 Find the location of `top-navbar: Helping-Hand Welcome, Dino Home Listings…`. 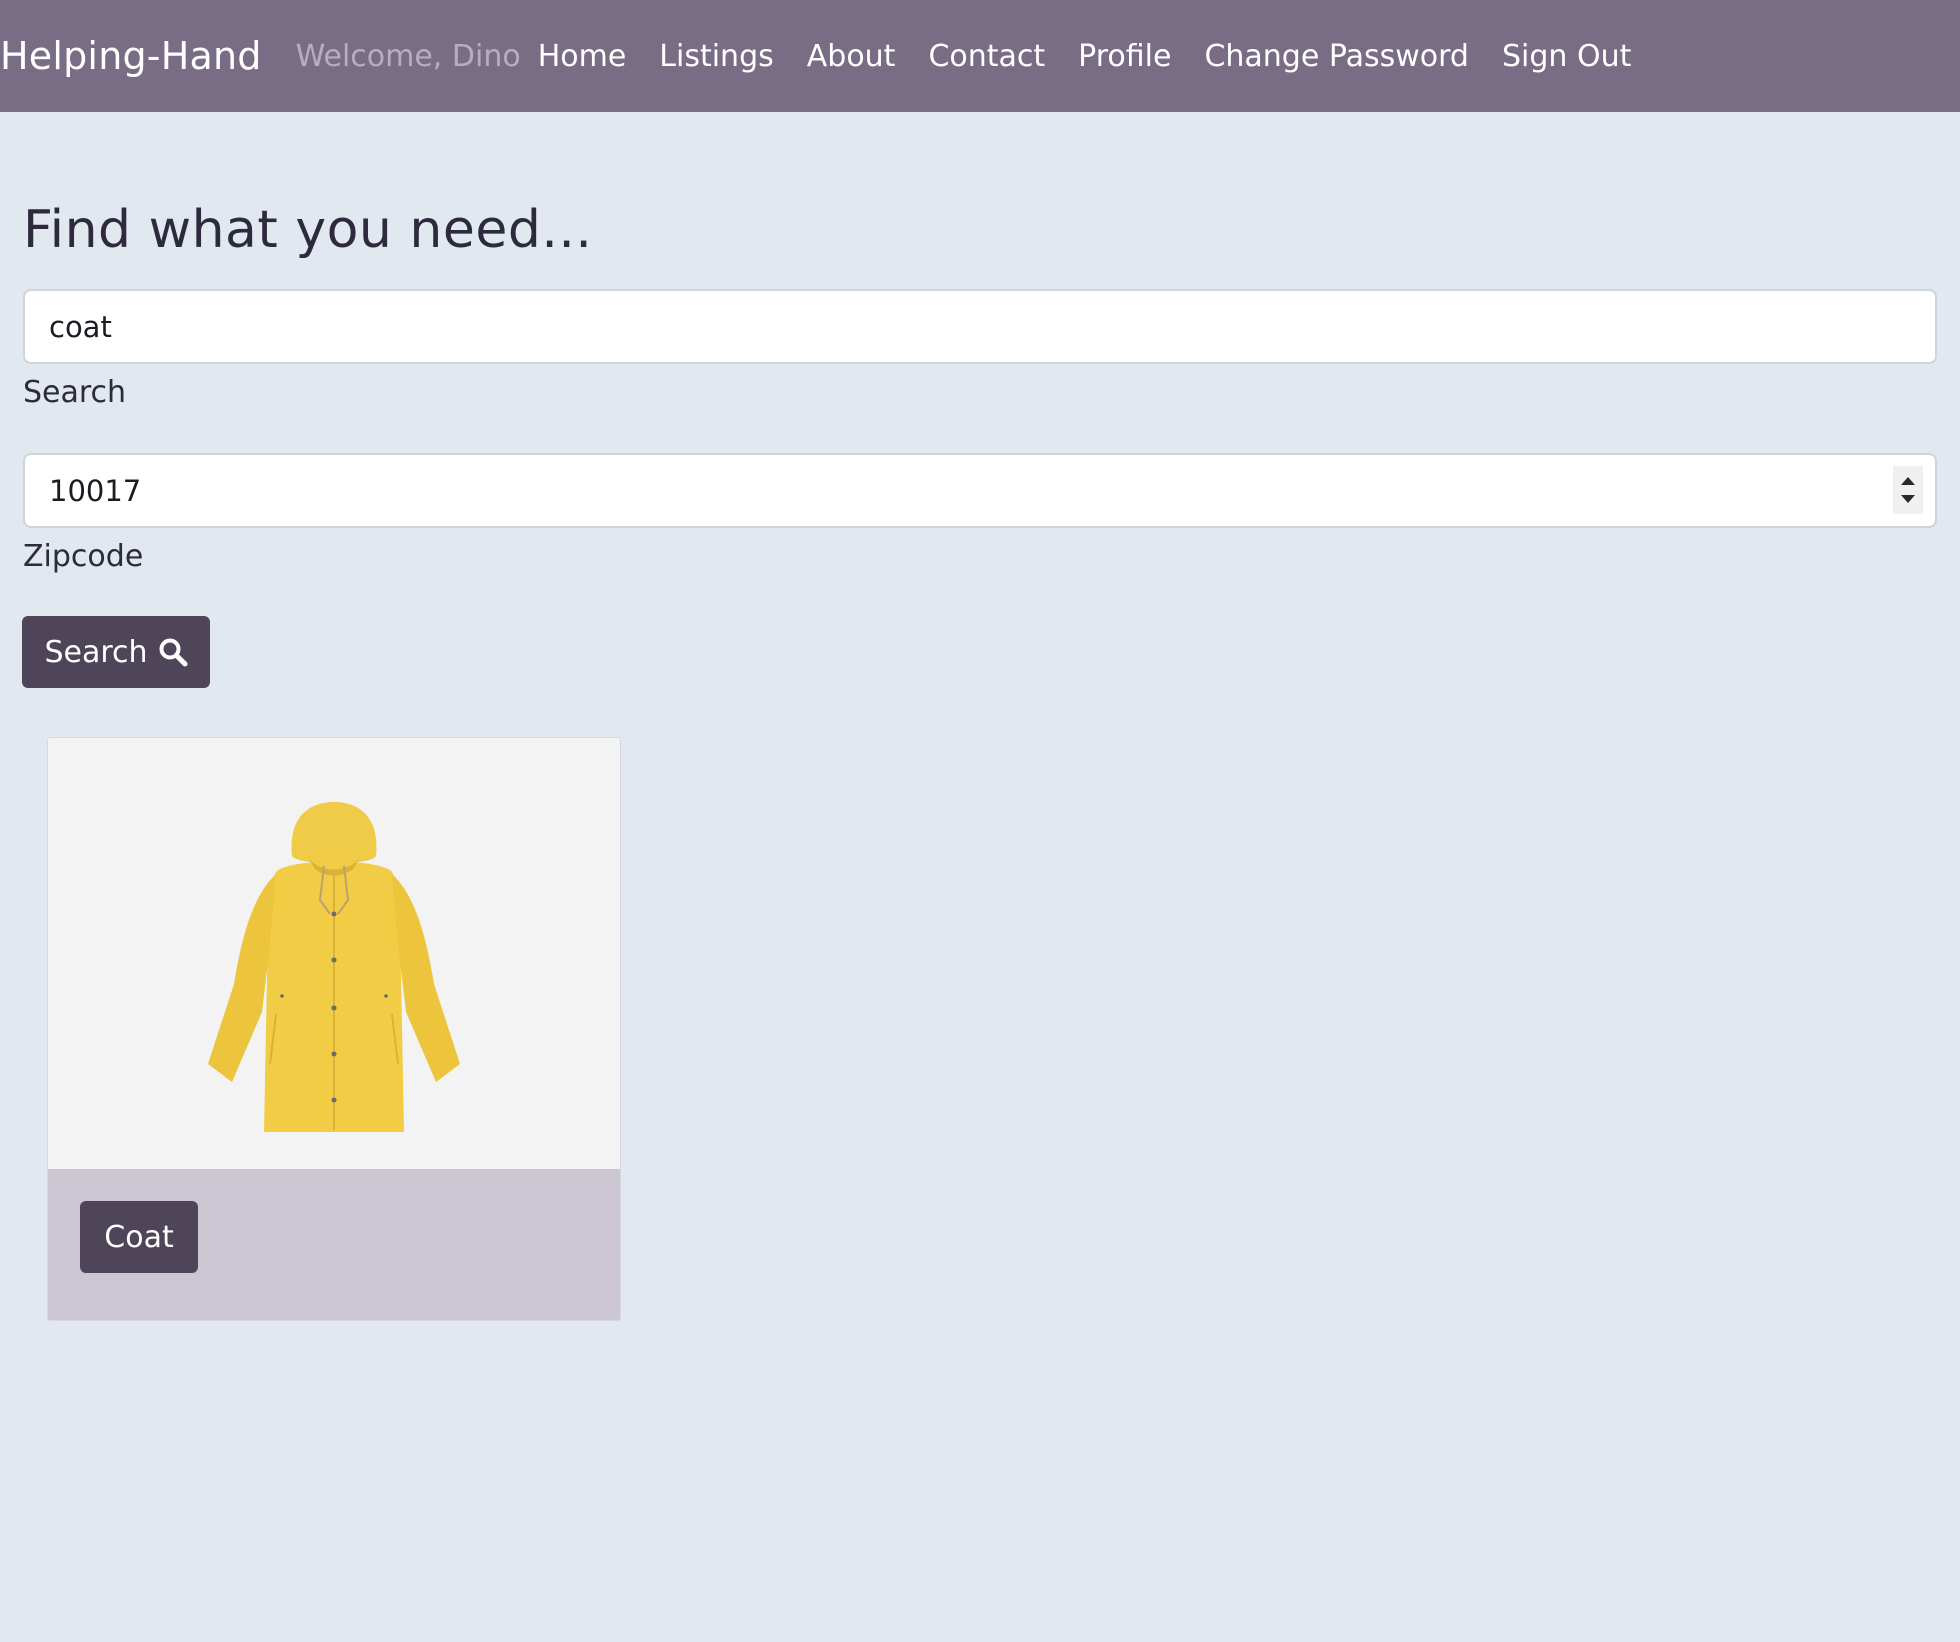

top-navbar: Helping-Hand Welcome, Dino Home Listings… is located at coordinates (980, 56).